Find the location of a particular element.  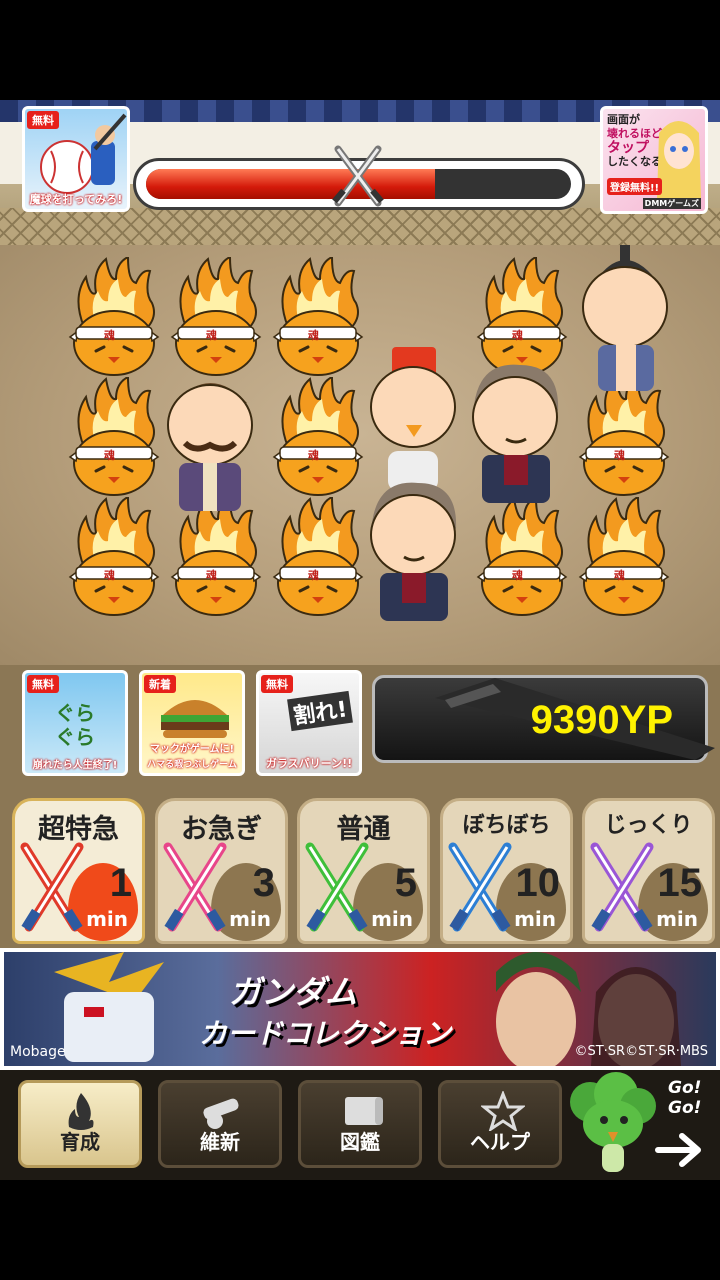

flame-icon is located at coordinates (81, 1111).